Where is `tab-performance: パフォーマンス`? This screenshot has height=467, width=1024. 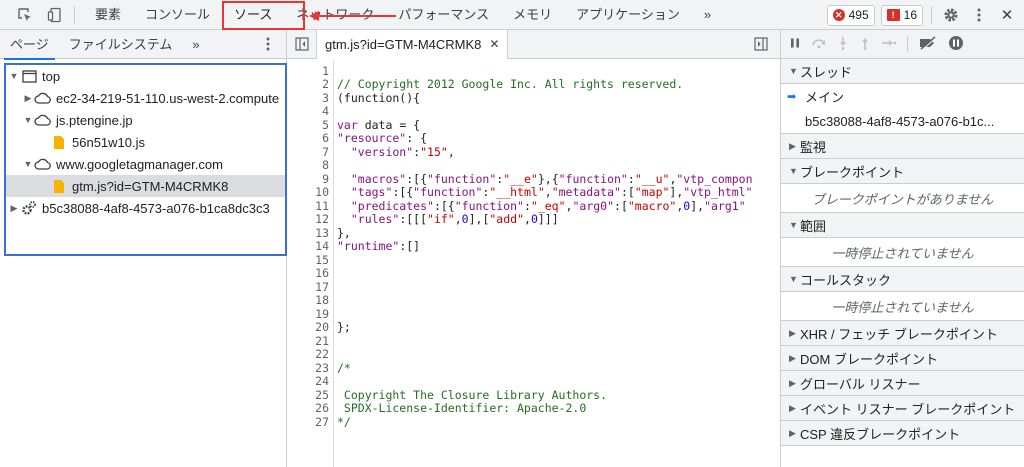 tab-performance: パフォーマンス is located at coordinates (443, 15).